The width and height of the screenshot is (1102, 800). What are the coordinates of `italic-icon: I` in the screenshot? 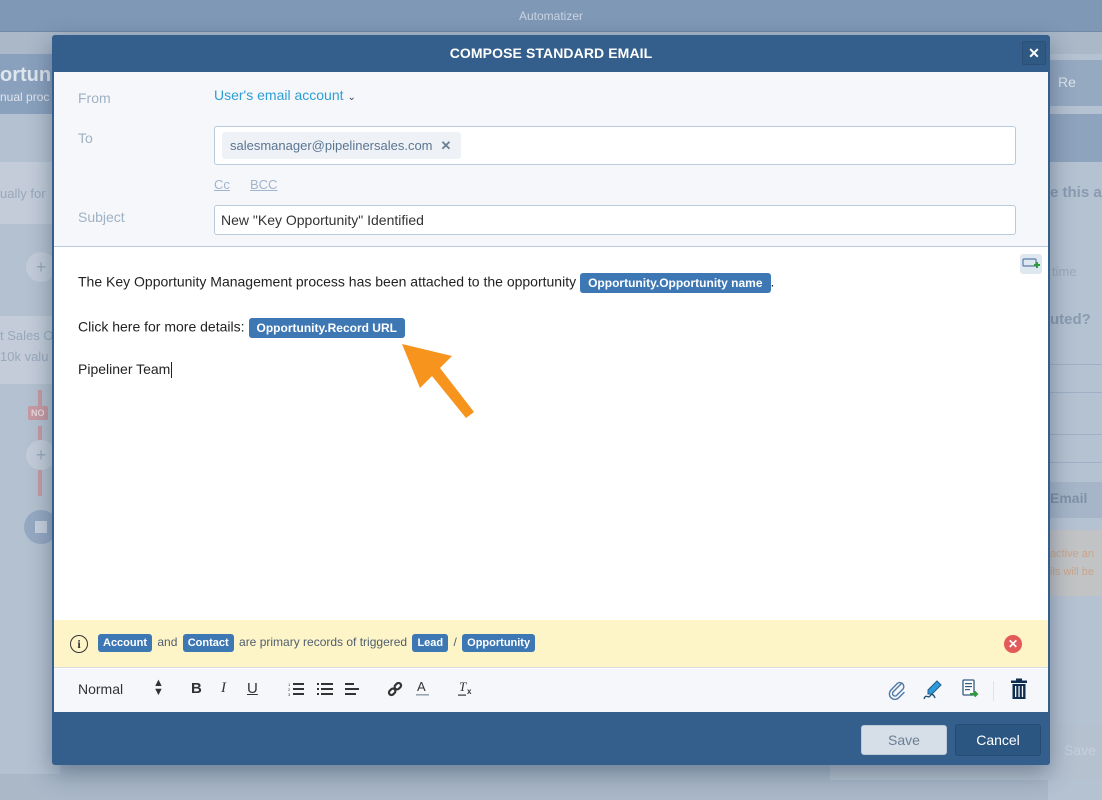 It's located at (223, 688).